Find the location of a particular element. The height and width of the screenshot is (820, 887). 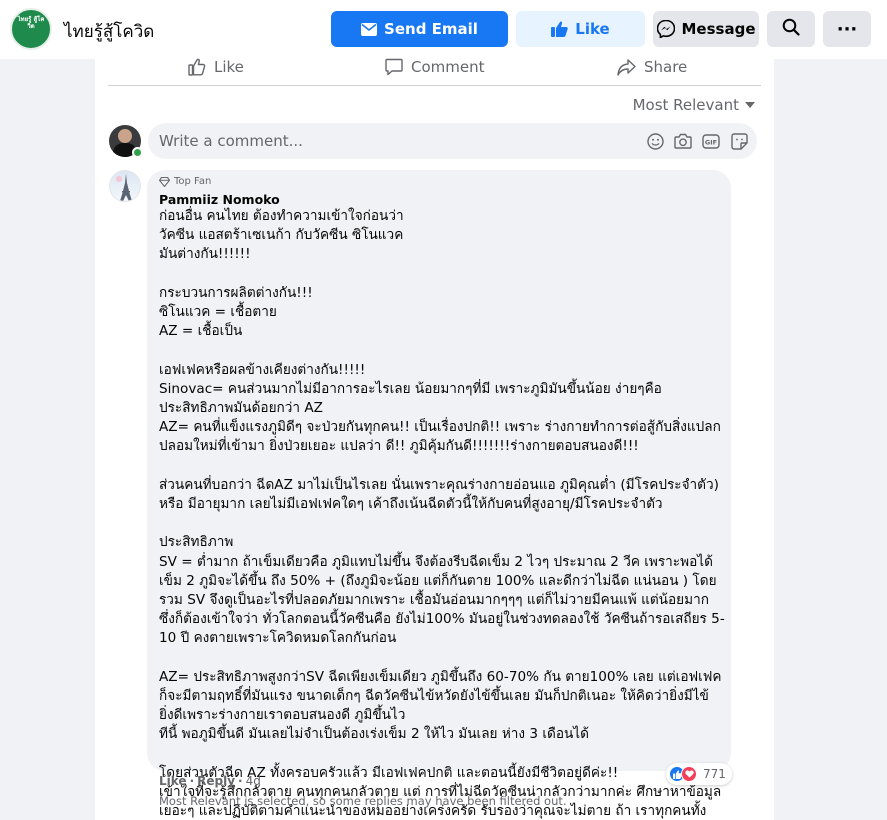

commenter-avatar is located at coordinates (125, 186).